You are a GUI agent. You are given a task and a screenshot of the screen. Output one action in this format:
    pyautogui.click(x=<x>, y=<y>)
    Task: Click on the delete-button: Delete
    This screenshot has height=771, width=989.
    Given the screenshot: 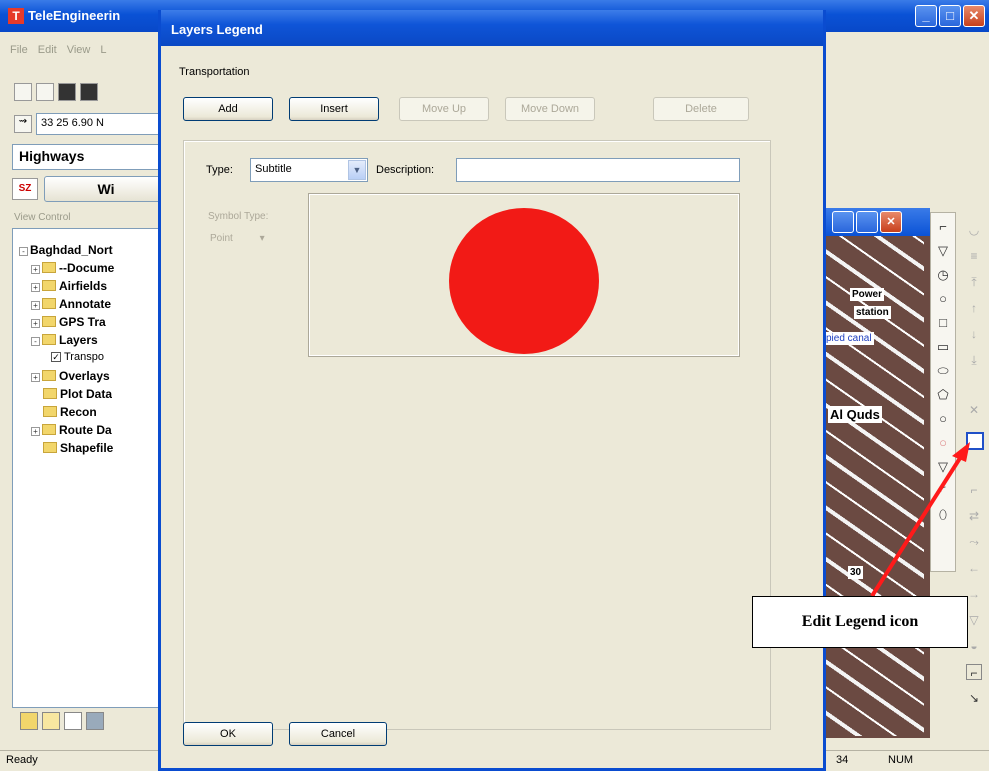 What is the action you would take?
    pyautogui.click(x=701, y=109)
    